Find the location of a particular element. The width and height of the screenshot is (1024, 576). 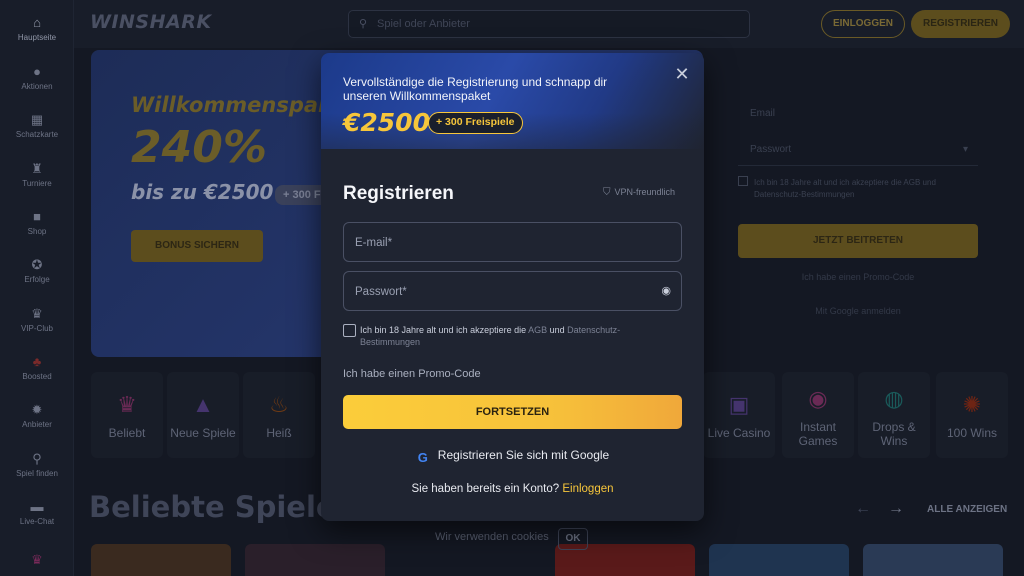

sidebar-item-find-game: ⚲ Spiel finden is located at coordinates (37, 465).